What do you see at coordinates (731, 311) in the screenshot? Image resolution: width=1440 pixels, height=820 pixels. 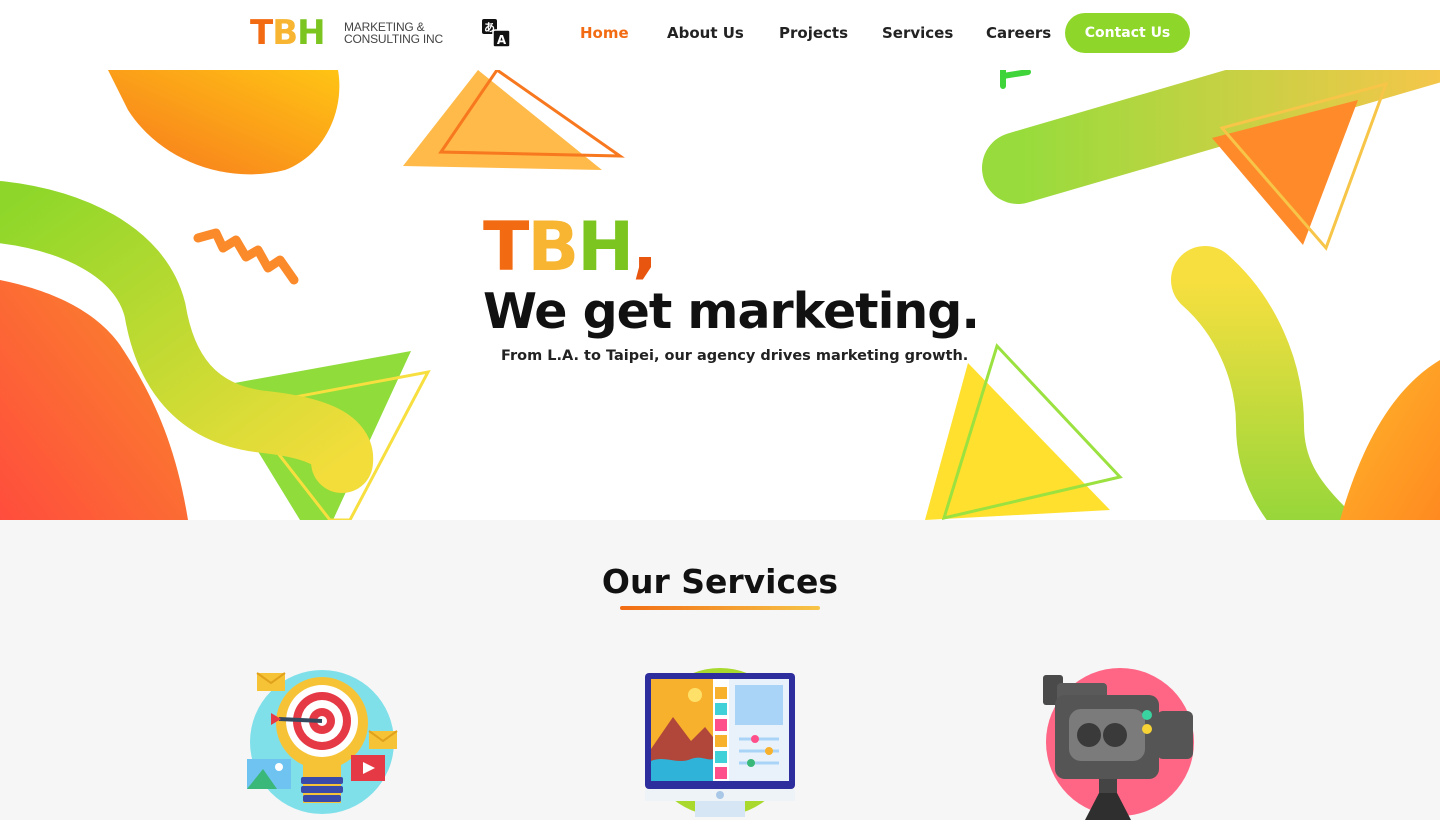 I see `hero-headline: We get marketing.` at bounding box center [731, 311].